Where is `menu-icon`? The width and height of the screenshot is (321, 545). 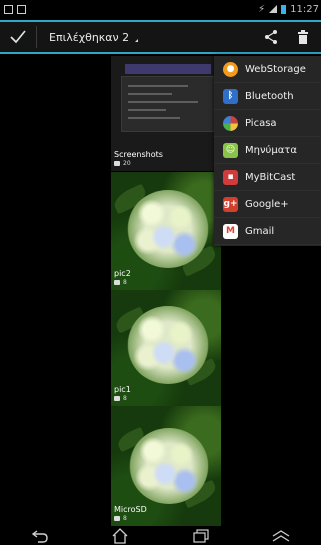 menu-icon is located at coordinates (281, 535).